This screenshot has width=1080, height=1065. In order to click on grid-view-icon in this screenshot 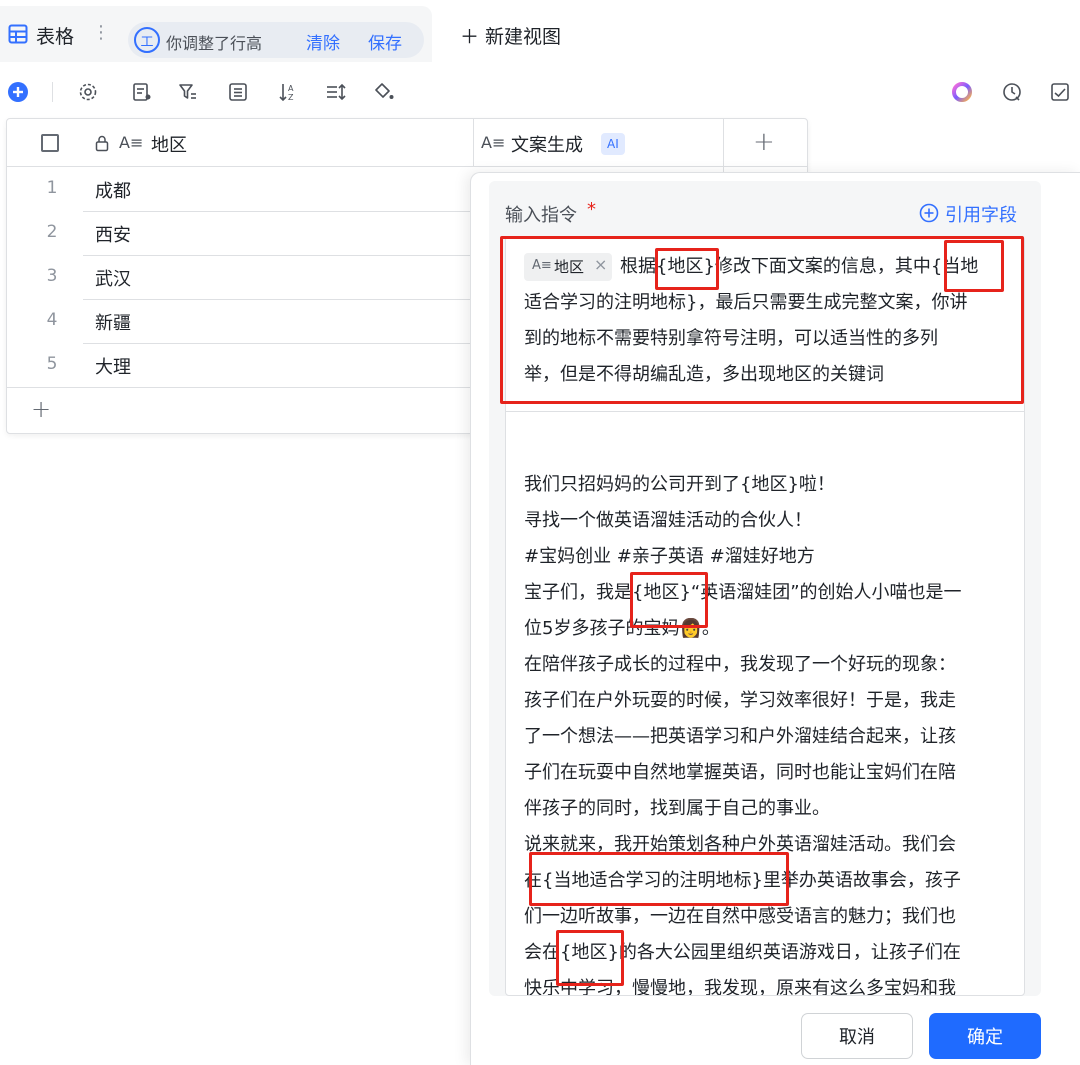, I will do `click(18, 34)`.